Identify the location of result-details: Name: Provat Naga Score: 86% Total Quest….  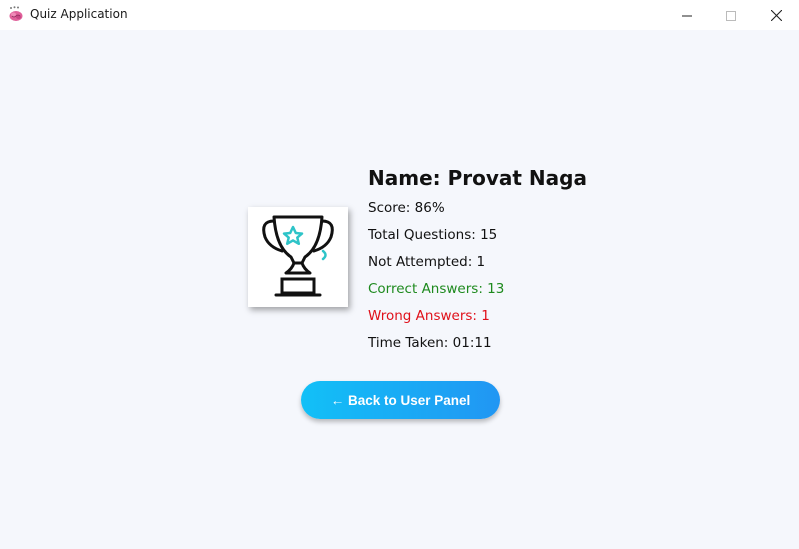
(477, 264).